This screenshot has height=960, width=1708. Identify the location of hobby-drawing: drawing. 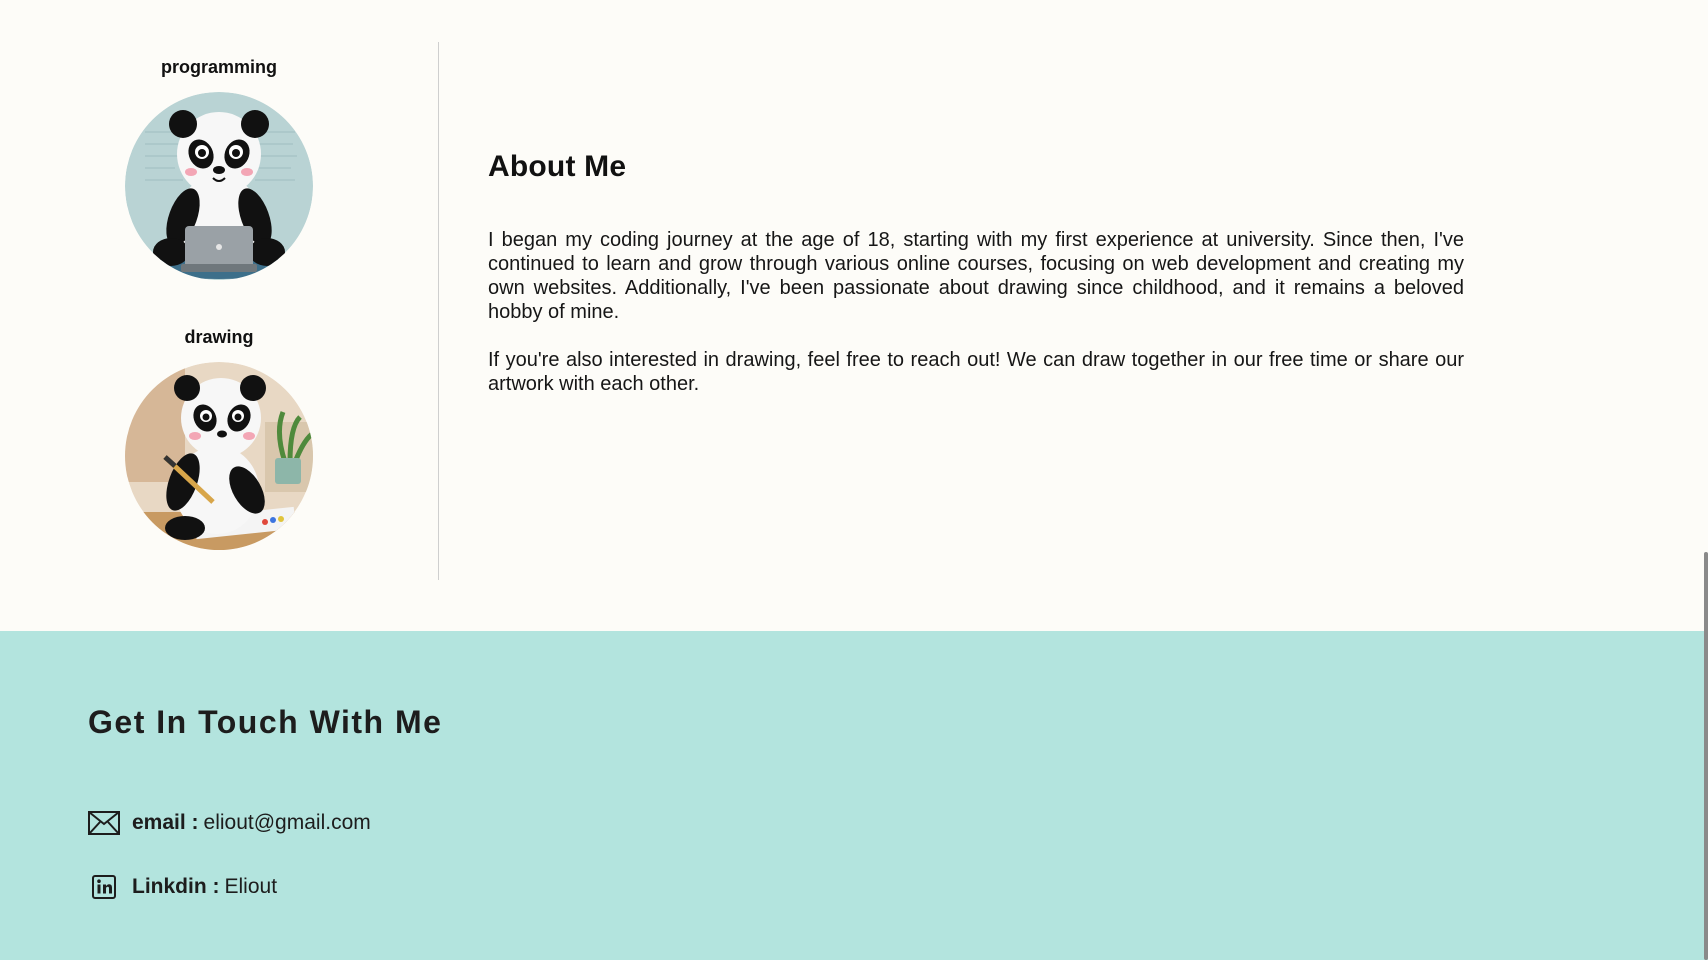
(219, 438).